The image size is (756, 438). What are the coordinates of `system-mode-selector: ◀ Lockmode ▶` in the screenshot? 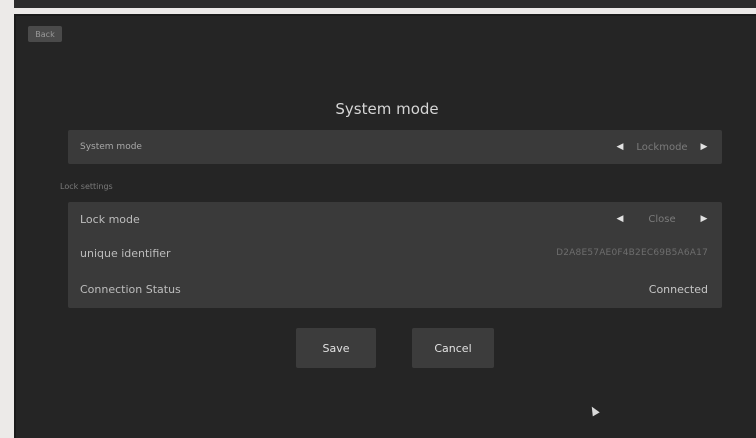 It's located at (662, 147).